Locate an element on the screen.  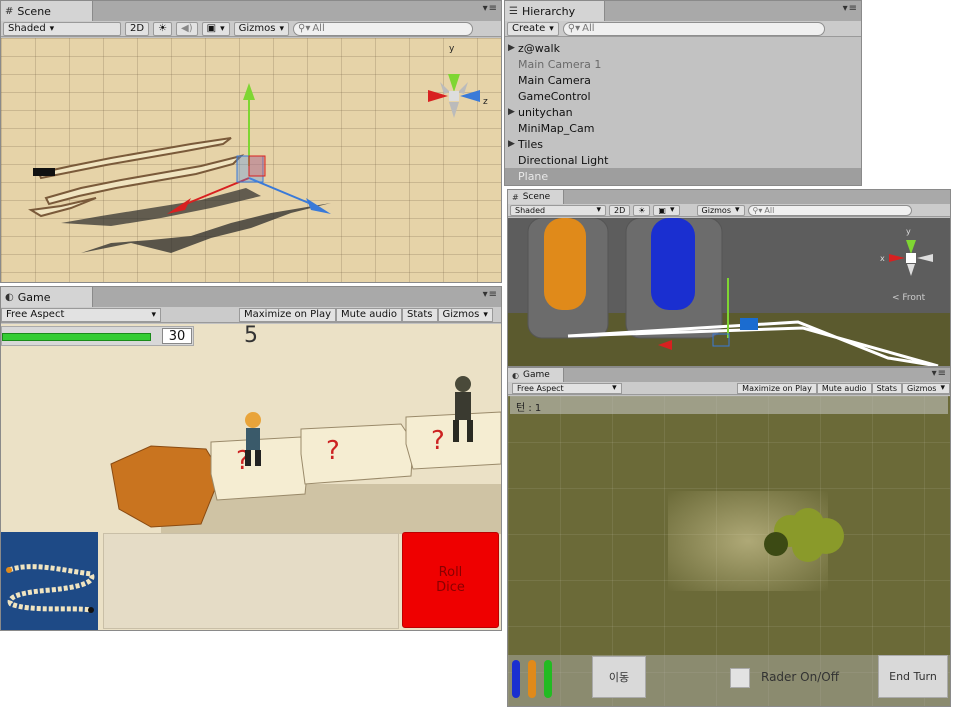
aspect-label: Free Aspect is located at coordinates (540, 388).